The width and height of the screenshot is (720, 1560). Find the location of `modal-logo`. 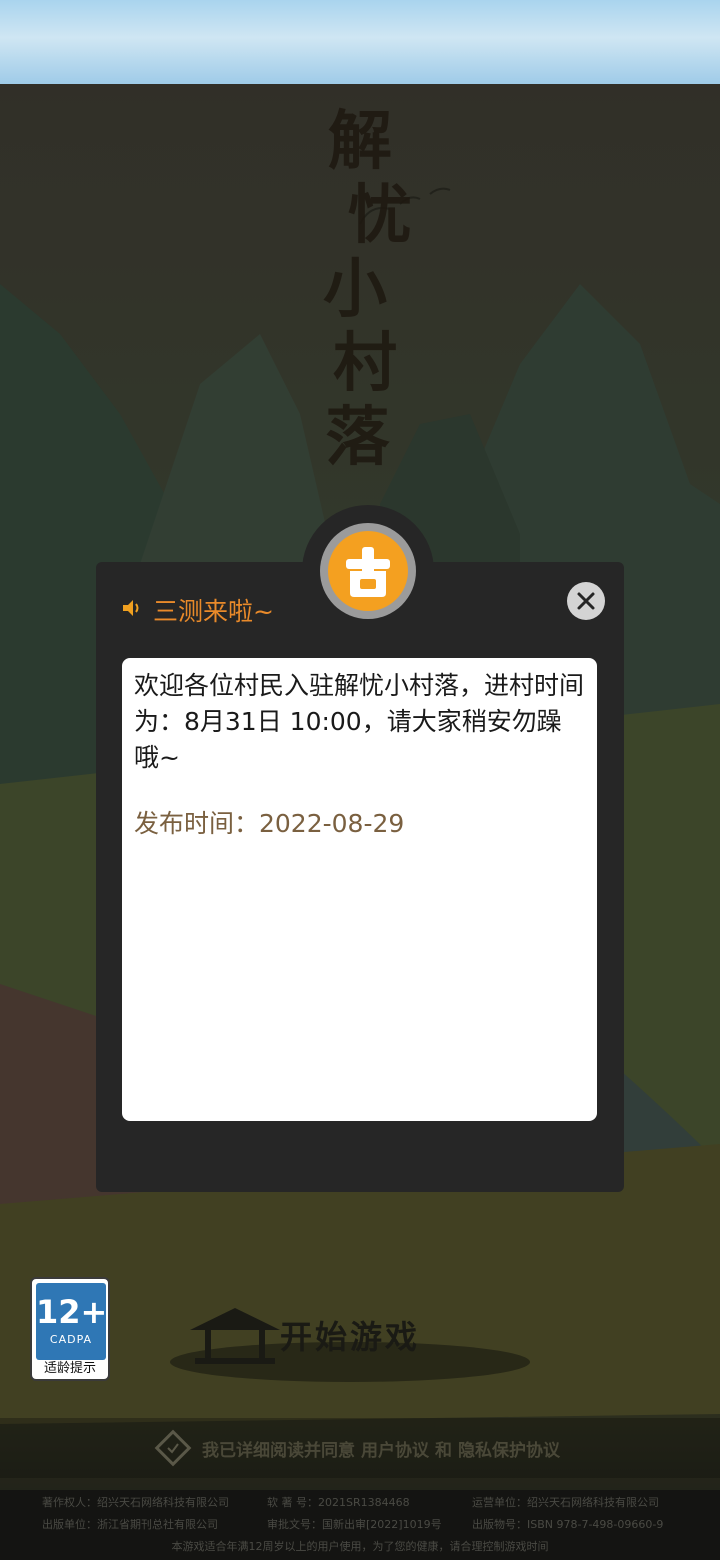

modal-logo is located at coordinates (368, 571).